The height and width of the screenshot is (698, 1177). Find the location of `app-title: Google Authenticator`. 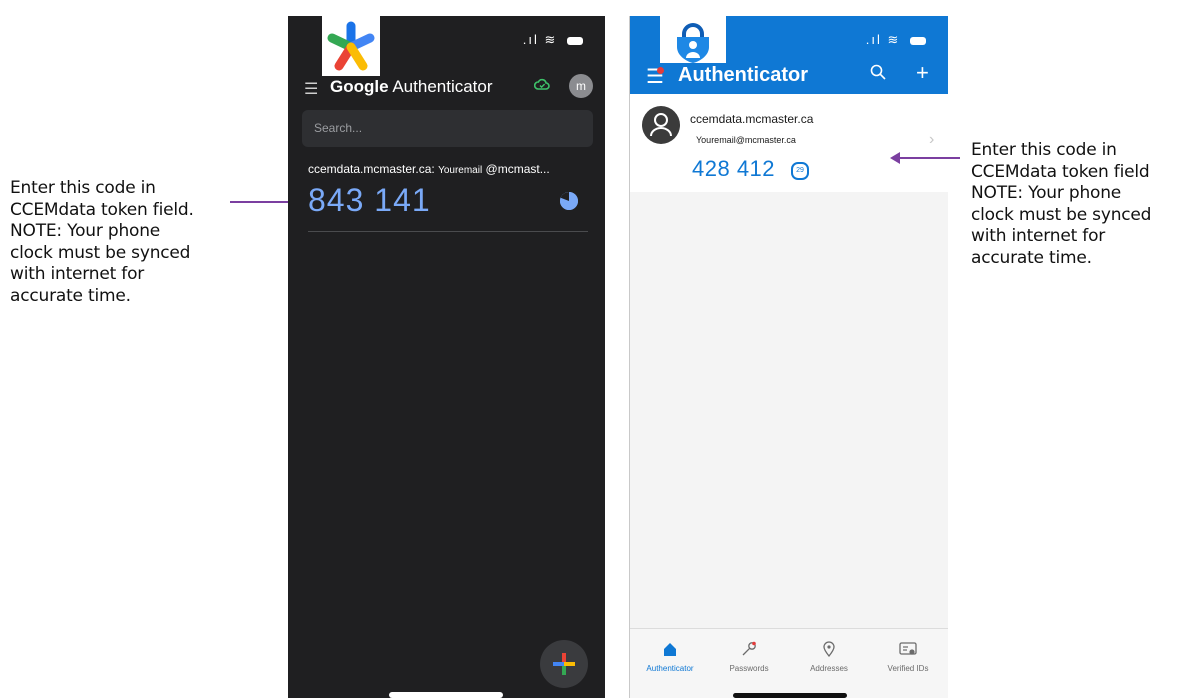

app-title: Google Authenticator is located at coordinates (411, 87).